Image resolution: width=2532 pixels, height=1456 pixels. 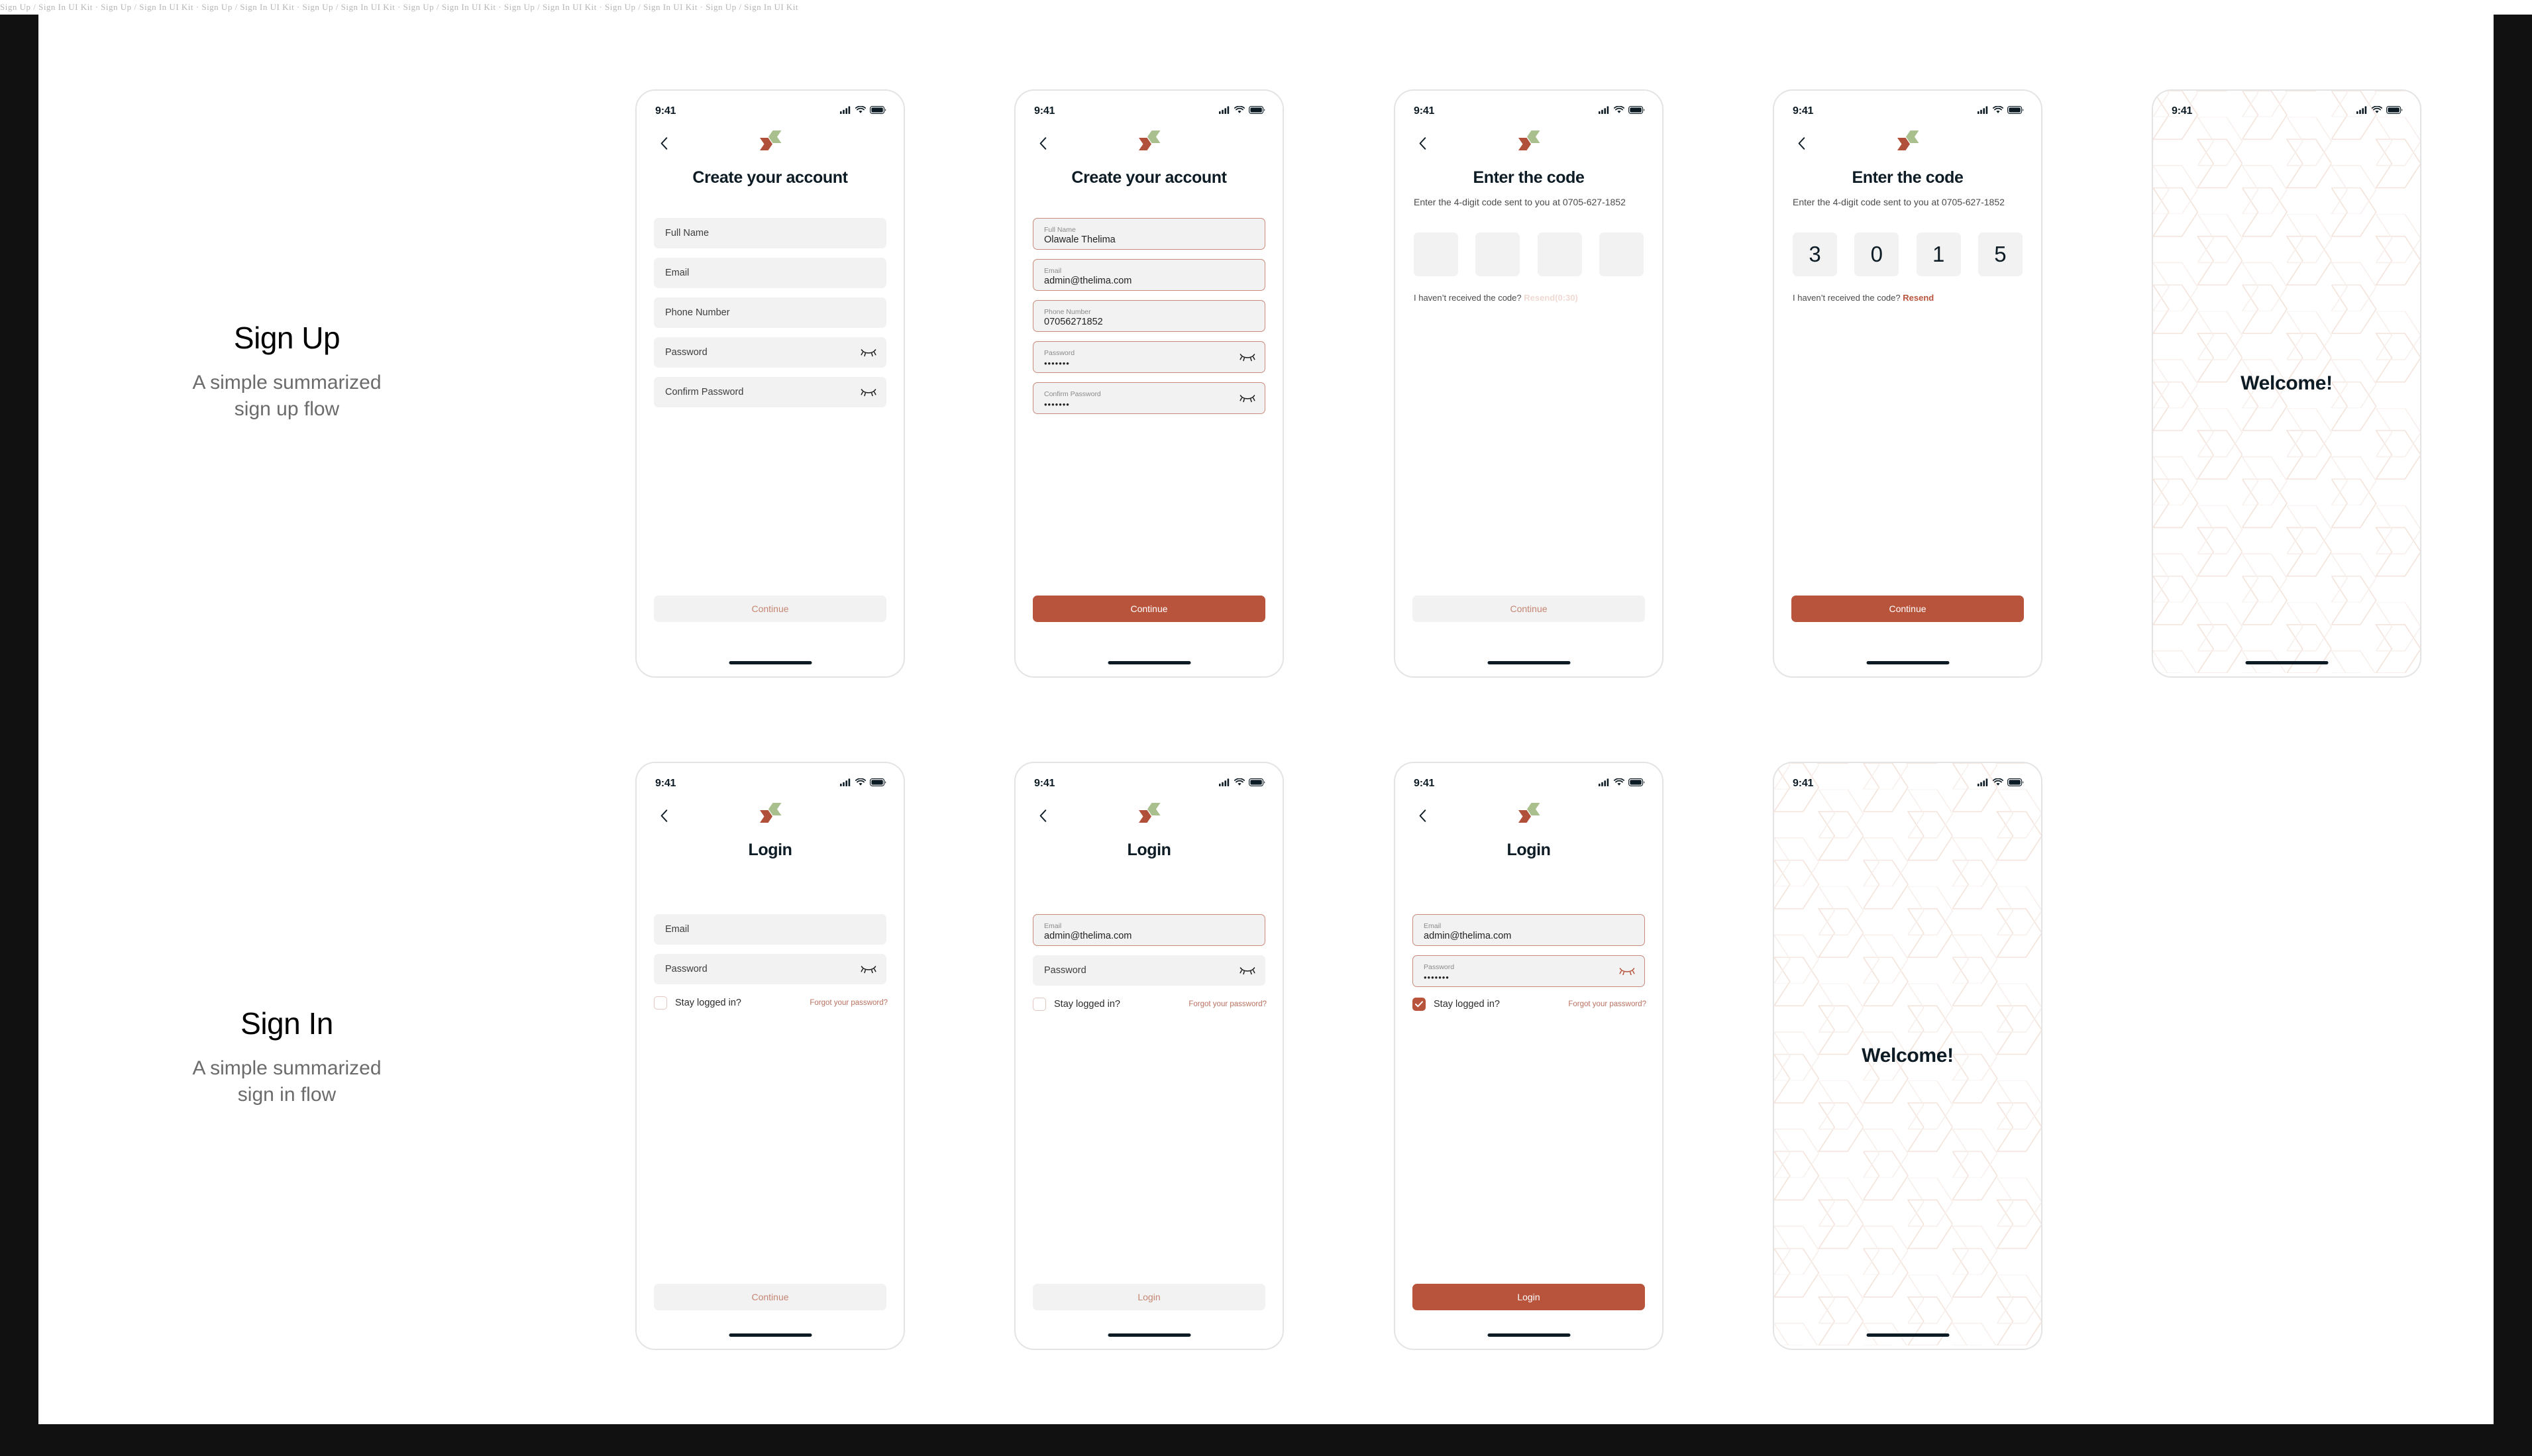 What do you see at coordinates (770, 312) in the screenshot?
I see `field-phone-number: Phone Number` at bounding box center [770, 312].